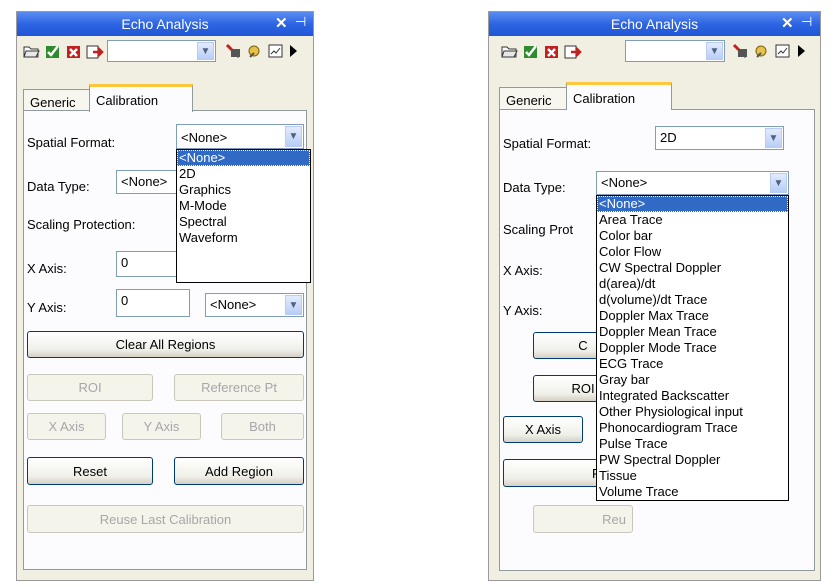  Describe the element at coordinates (692, 444) in the screenshot. I see `dropdown-option: Pulse Trace` at that location.